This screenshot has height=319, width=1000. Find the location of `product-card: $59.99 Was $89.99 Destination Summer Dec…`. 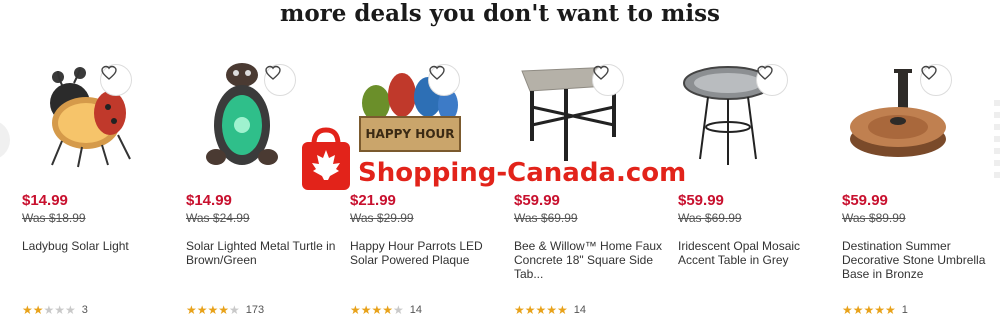

product-card: $59.99 Was $89.99 Destination Summer Dec… is located at coordinates (917, 187).